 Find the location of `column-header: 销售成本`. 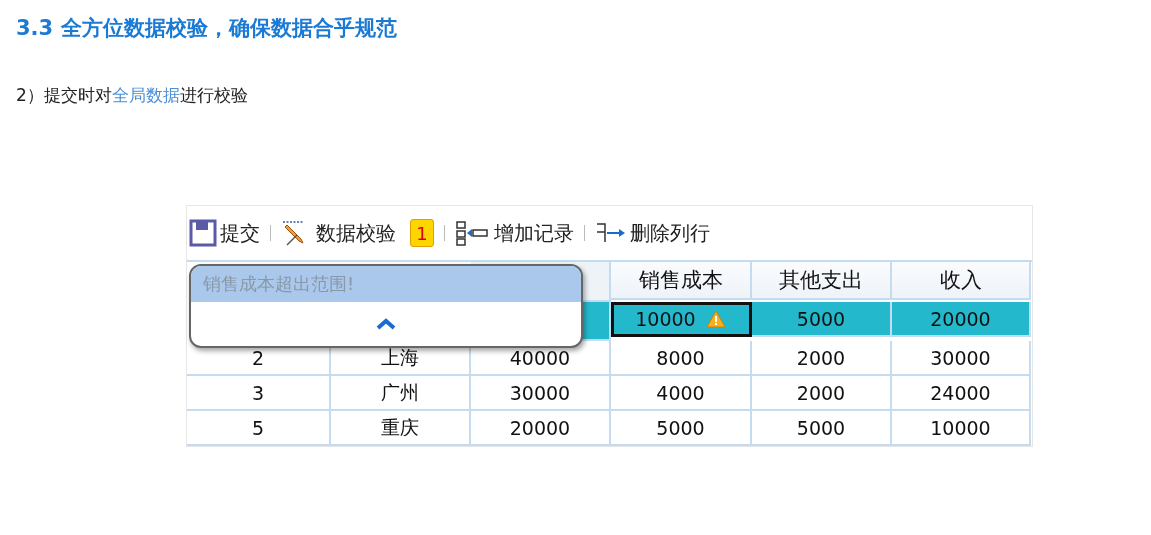

column-header: 销售成本 is located at coordinates (681, 281).